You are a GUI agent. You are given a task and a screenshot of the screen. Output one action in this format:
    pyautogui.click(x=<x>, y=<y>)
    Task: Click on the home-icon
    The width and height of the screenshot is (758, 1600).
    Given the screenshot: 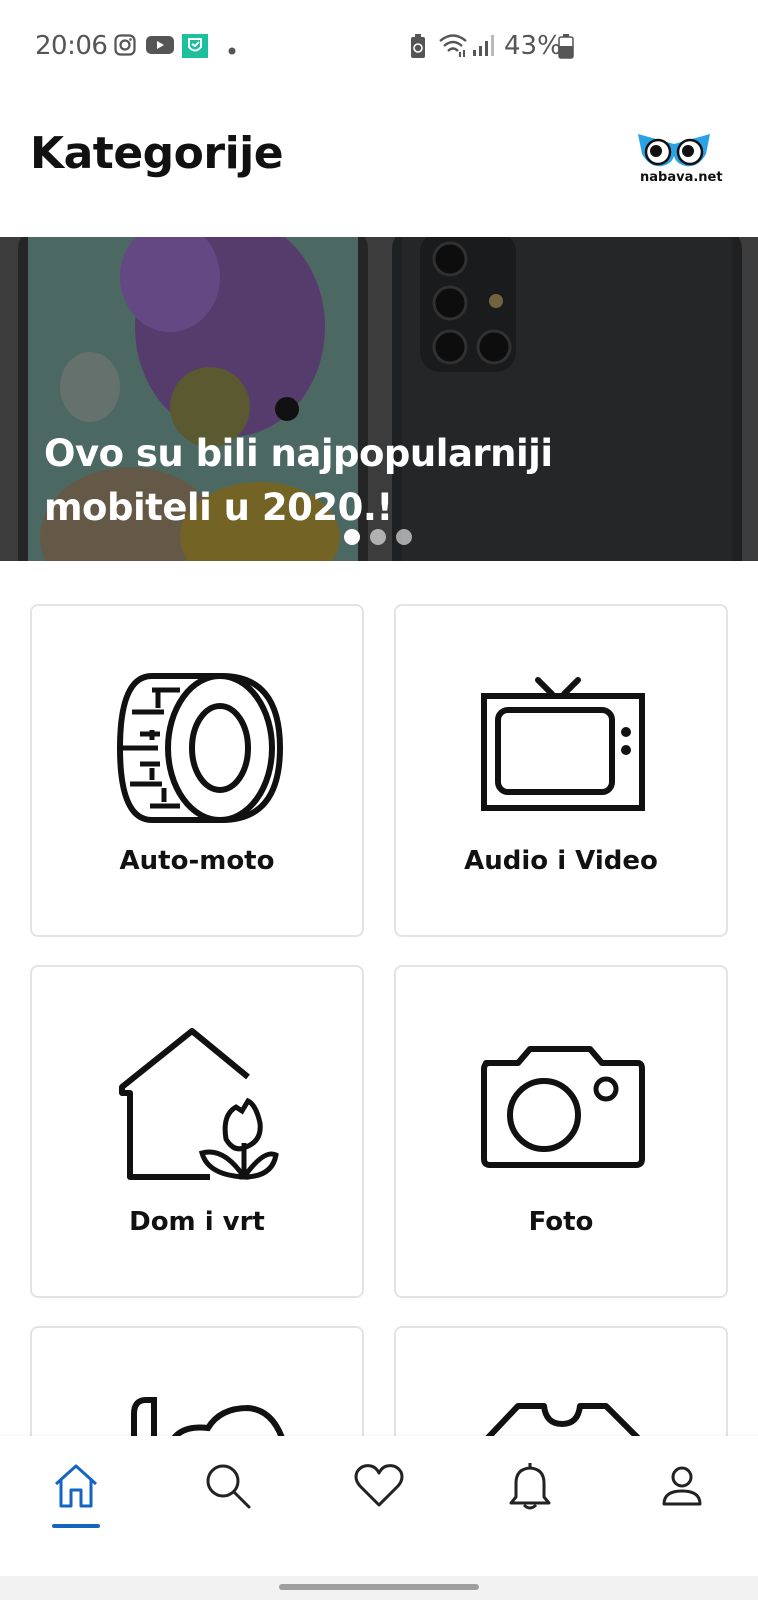 What is the action you would take?
    pyautogui.click(x=76, y=1486)
    